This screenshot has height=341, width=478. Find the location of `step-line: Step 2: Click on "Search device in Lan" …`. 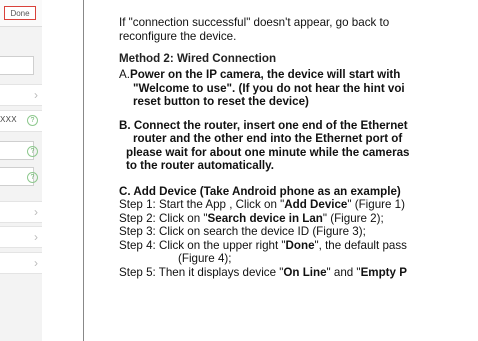

step-line: Step 2: Click on "Search device in Lan" … is located at coordinates (251, 218).